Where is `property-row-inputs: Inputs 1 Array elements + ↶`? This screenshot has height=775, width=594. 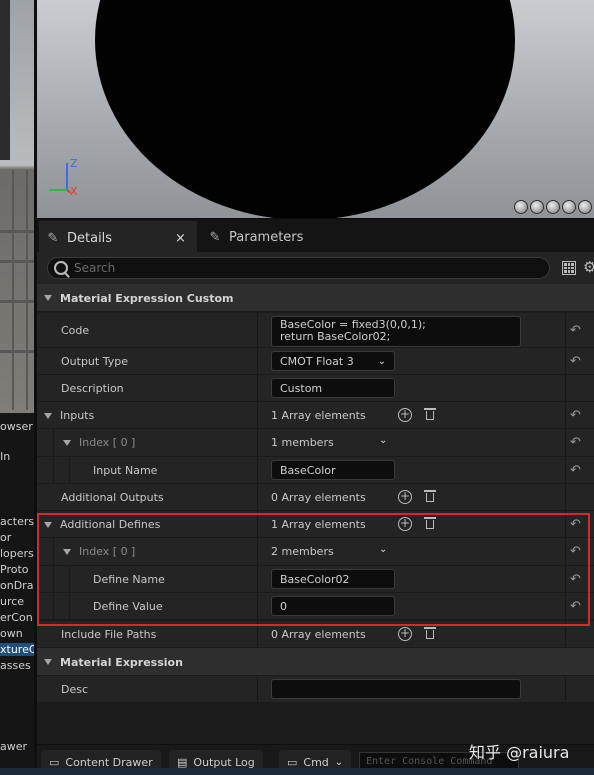 property-row-inputs: Inputs 1 Array elements + ↶ is located at coordinates (315, 415).